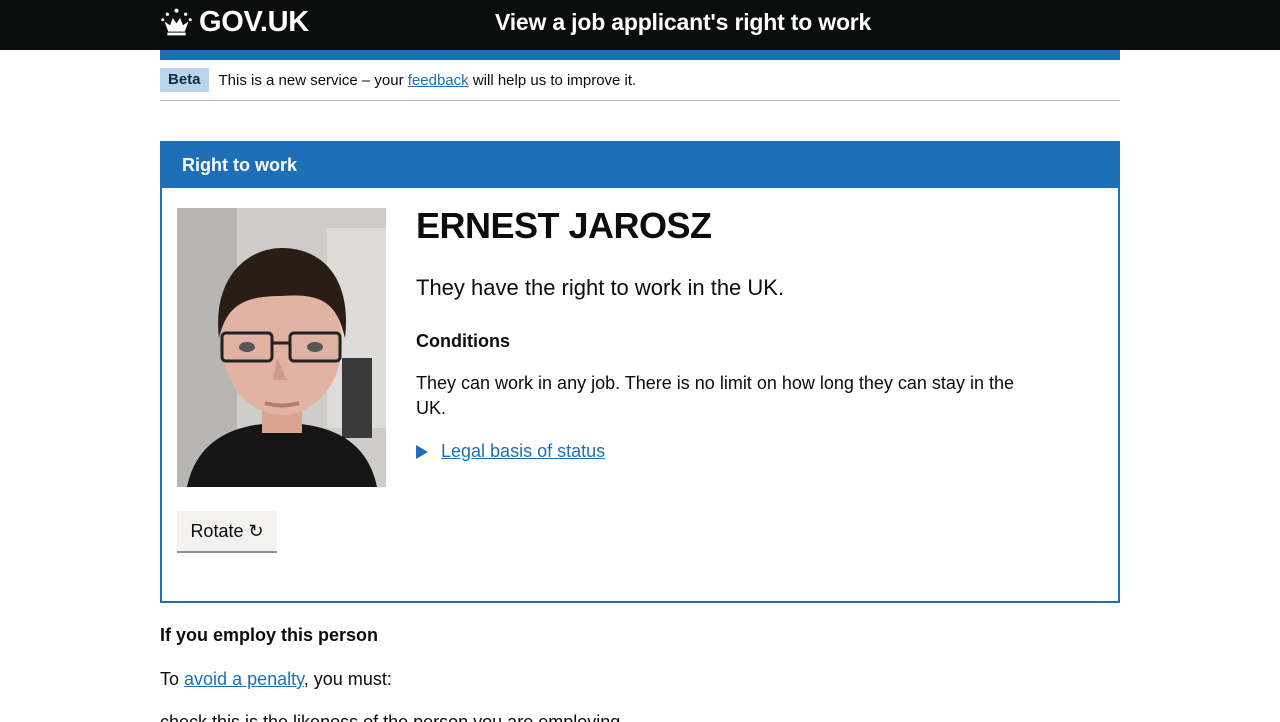 Image resolution: width=1280 pixels, height=722 pixels. I want to click on status-text: They have the right to work in the UK., so click(600, 287).